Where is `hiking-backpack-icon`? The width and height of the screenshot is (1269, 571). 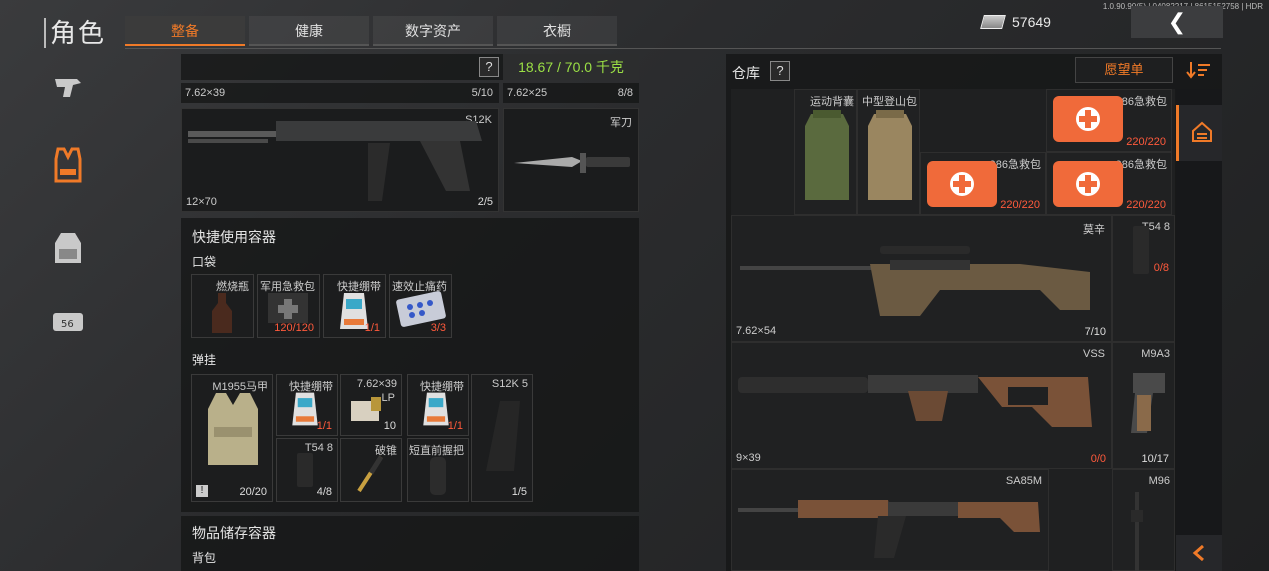 hiking-backpack-icon is located at coordinates (890, 155).